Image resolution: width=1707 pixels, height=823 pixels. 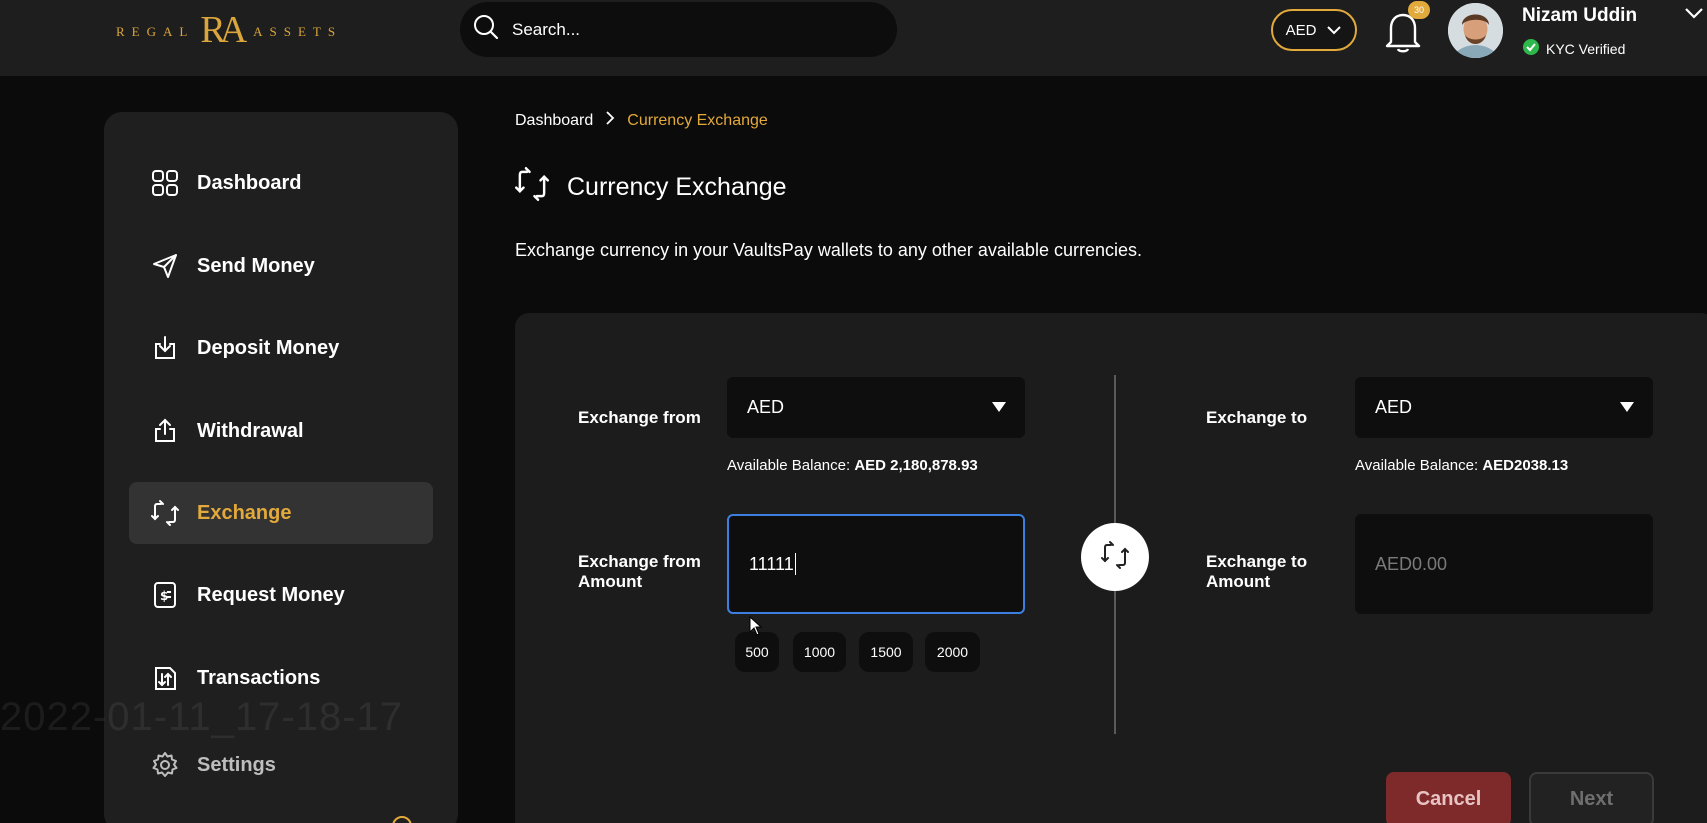 What do you see at coordinates (795, 564) in the screenshot?
I see `text-caret` at bounding box center [795, 564].